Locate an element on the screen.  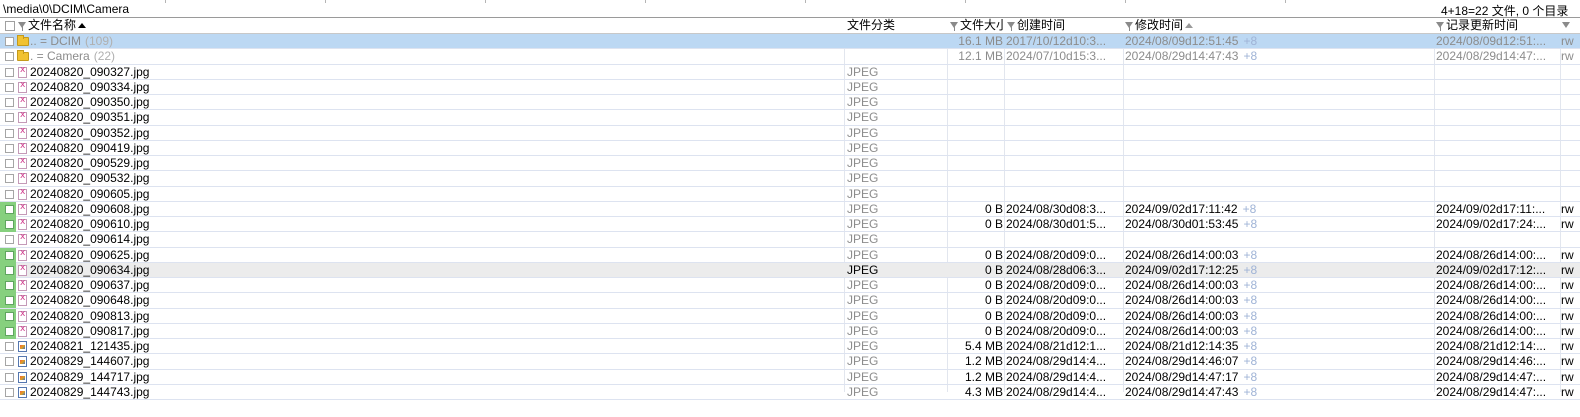
file-name: 20240820_090817.jpg is located at coordinates (436, 331).